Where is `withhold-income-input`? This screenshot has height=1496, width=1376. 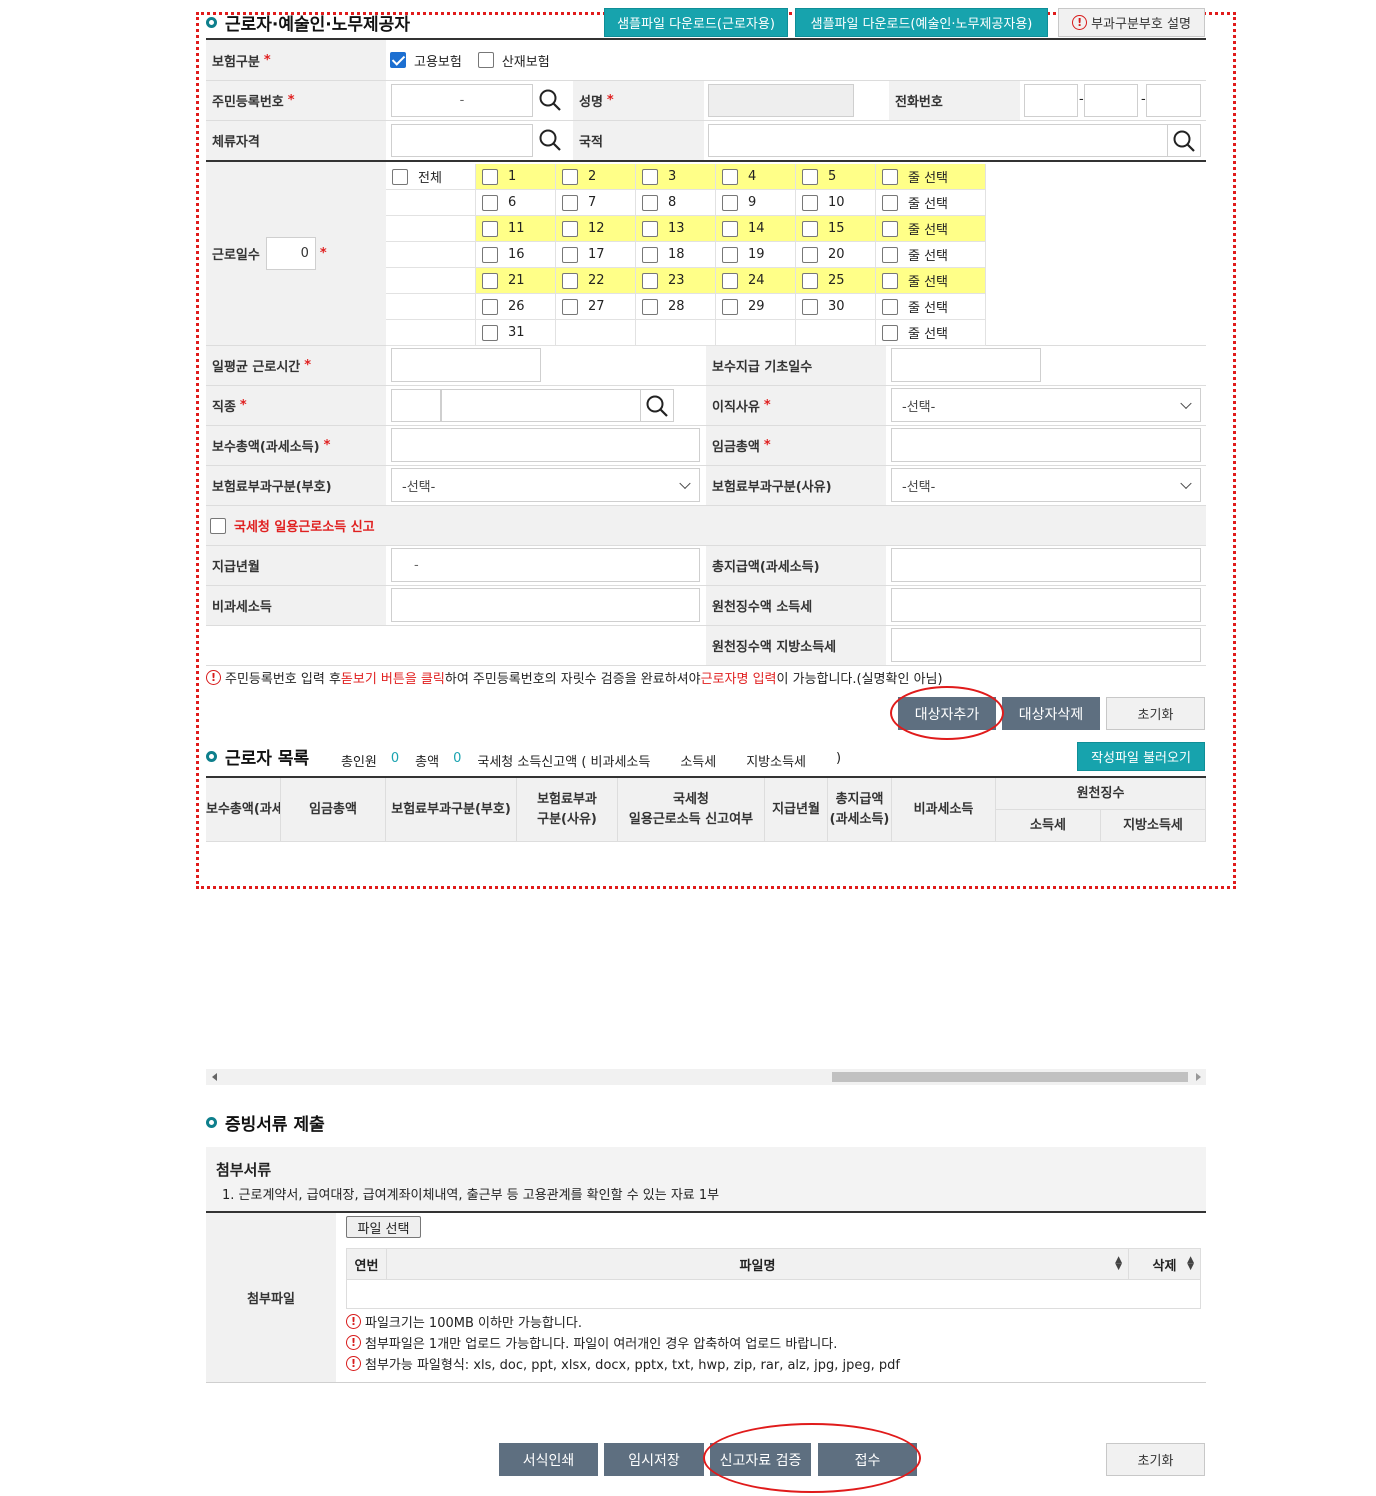
withhold-income-input is located at coordinates (1046, 605).